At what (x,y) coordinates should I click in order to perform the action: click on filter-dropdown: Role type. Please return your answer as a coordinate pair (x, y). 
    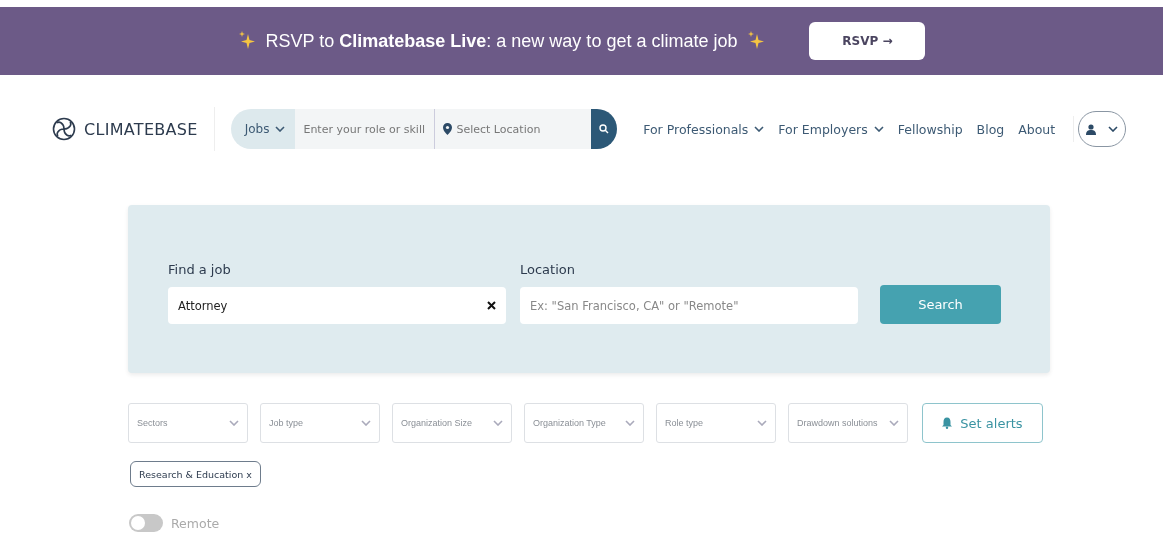
    Looking at the image, I should click on (716, 423).